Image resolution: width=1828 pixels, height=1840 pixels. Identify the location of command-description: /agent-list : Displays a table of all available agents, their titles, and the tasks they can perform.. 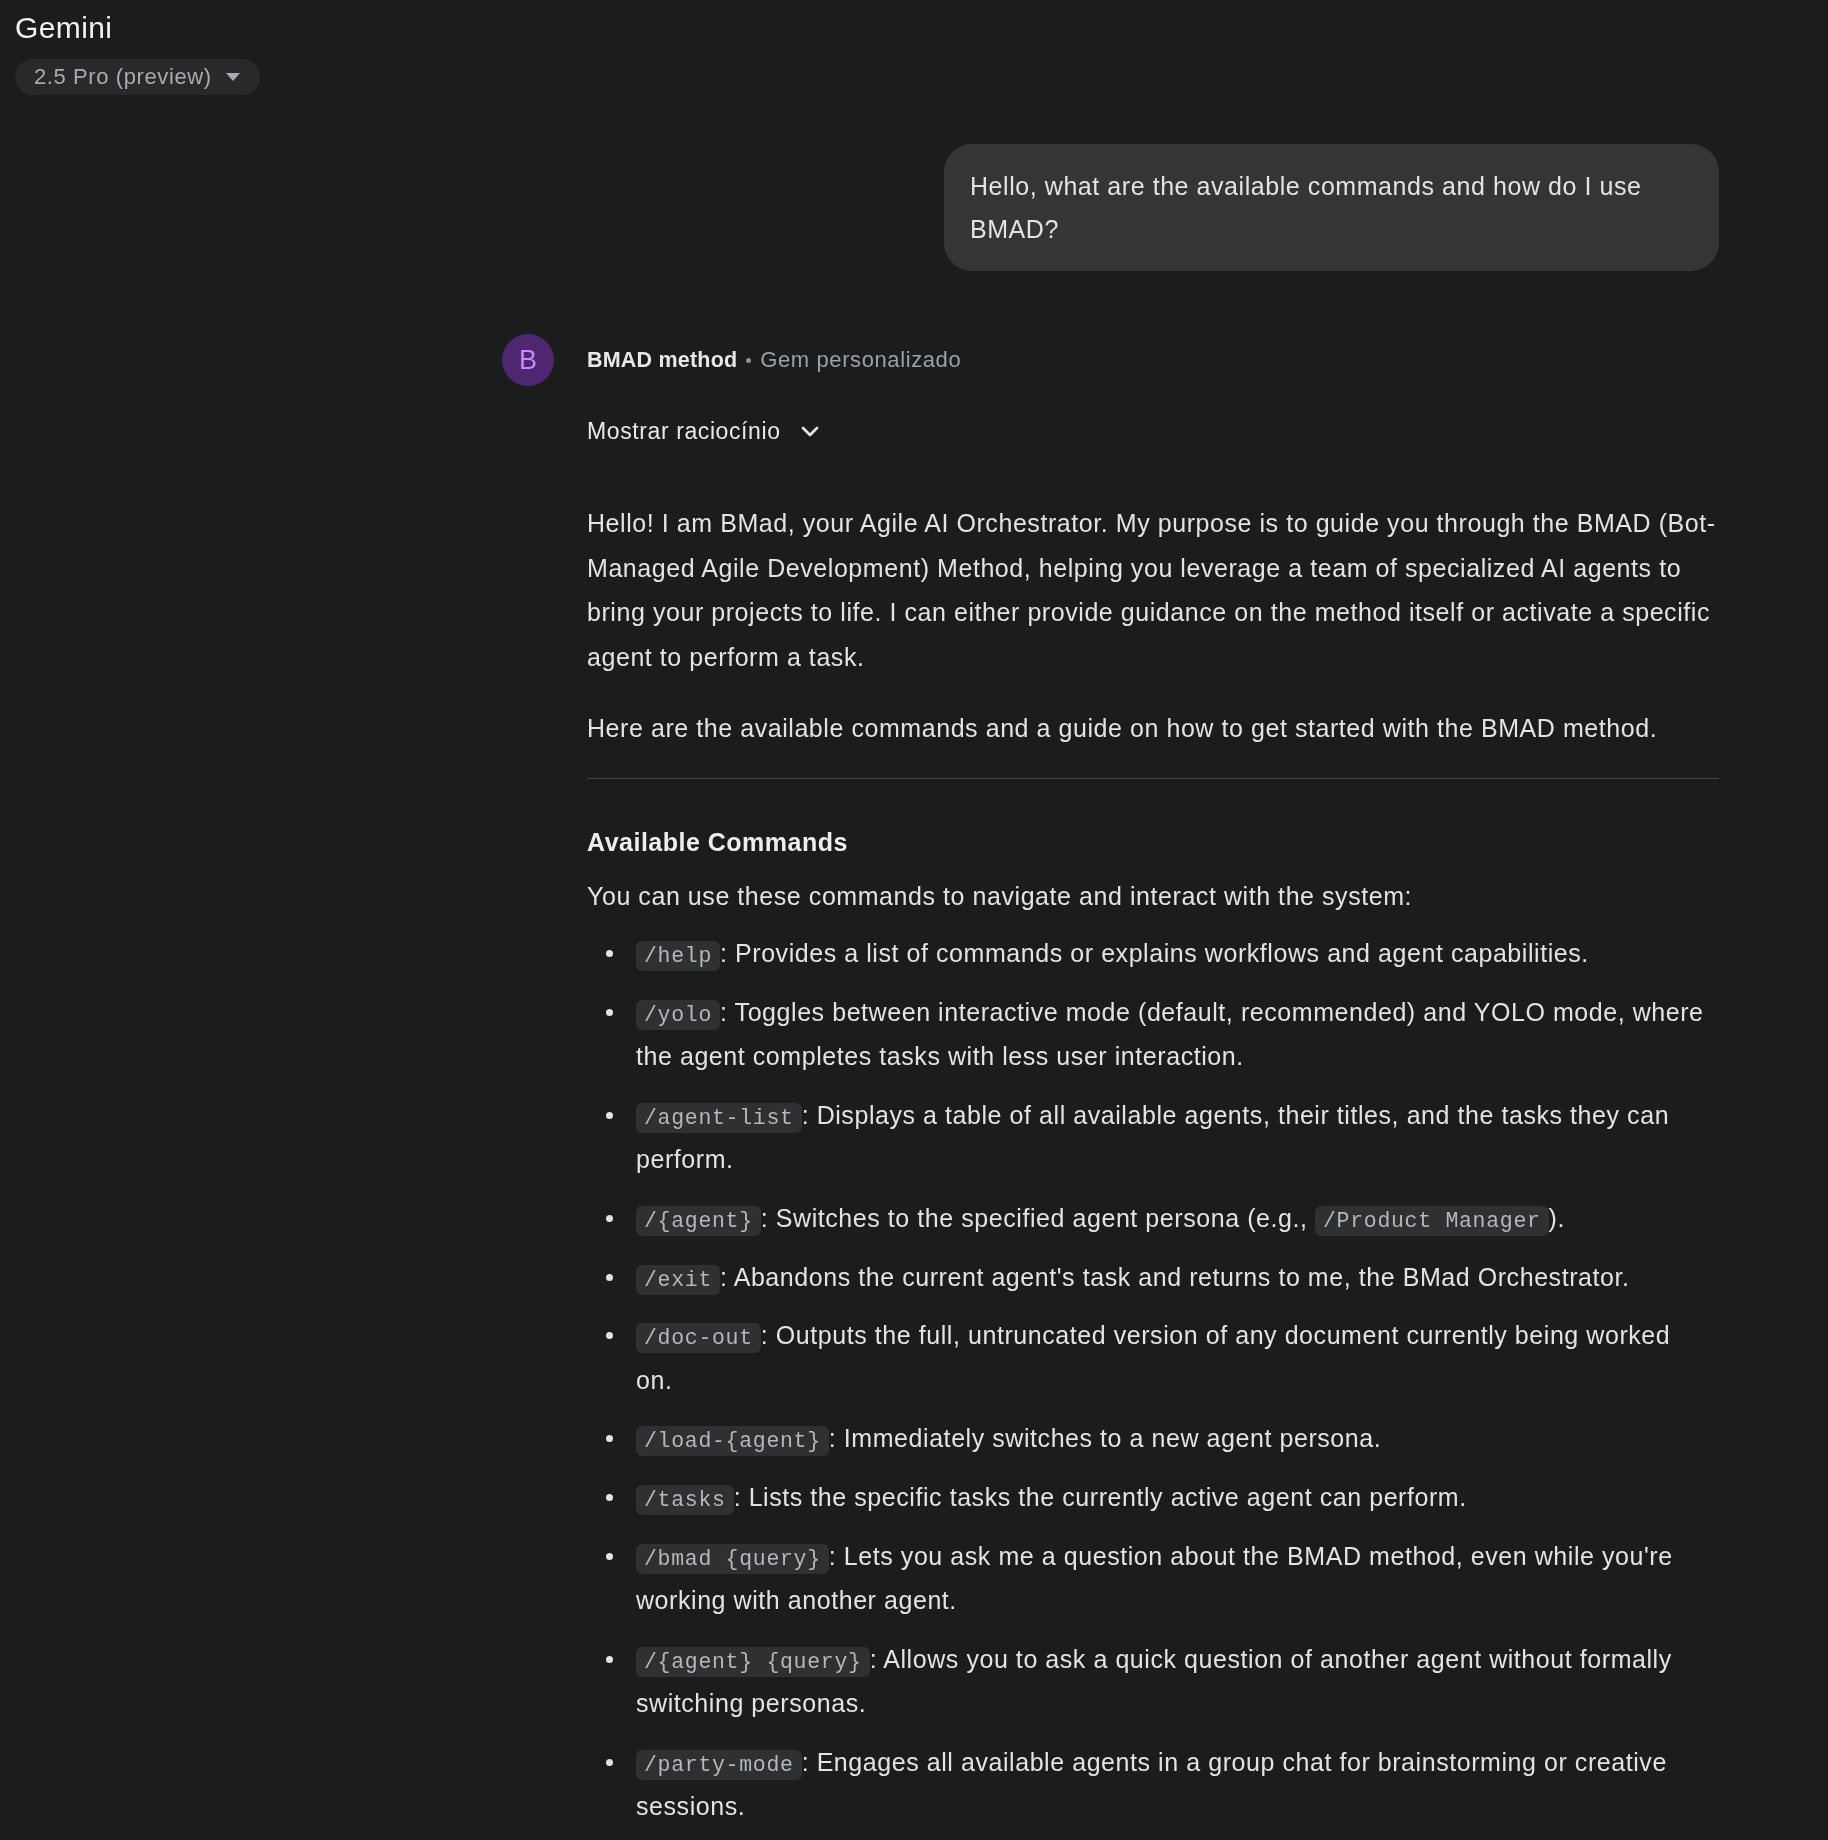
(1153, 1137).